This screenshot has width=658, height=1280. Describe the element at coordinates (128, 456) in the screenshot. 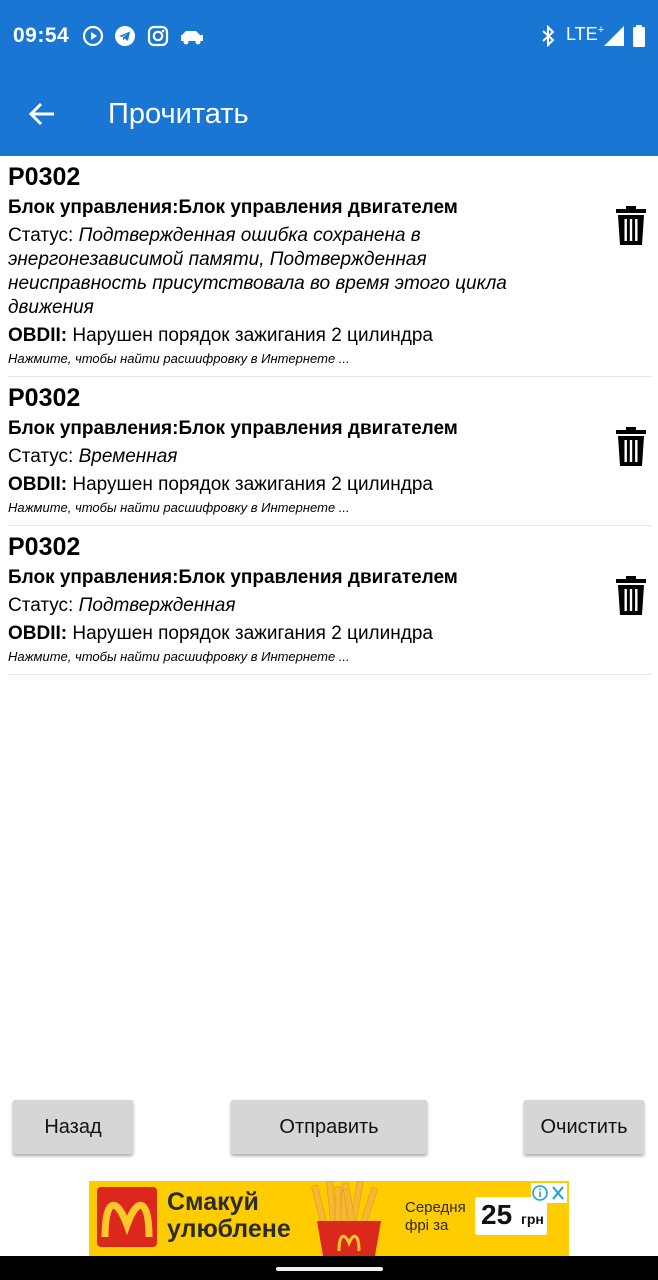

I see `status-value: Временная` at that location.